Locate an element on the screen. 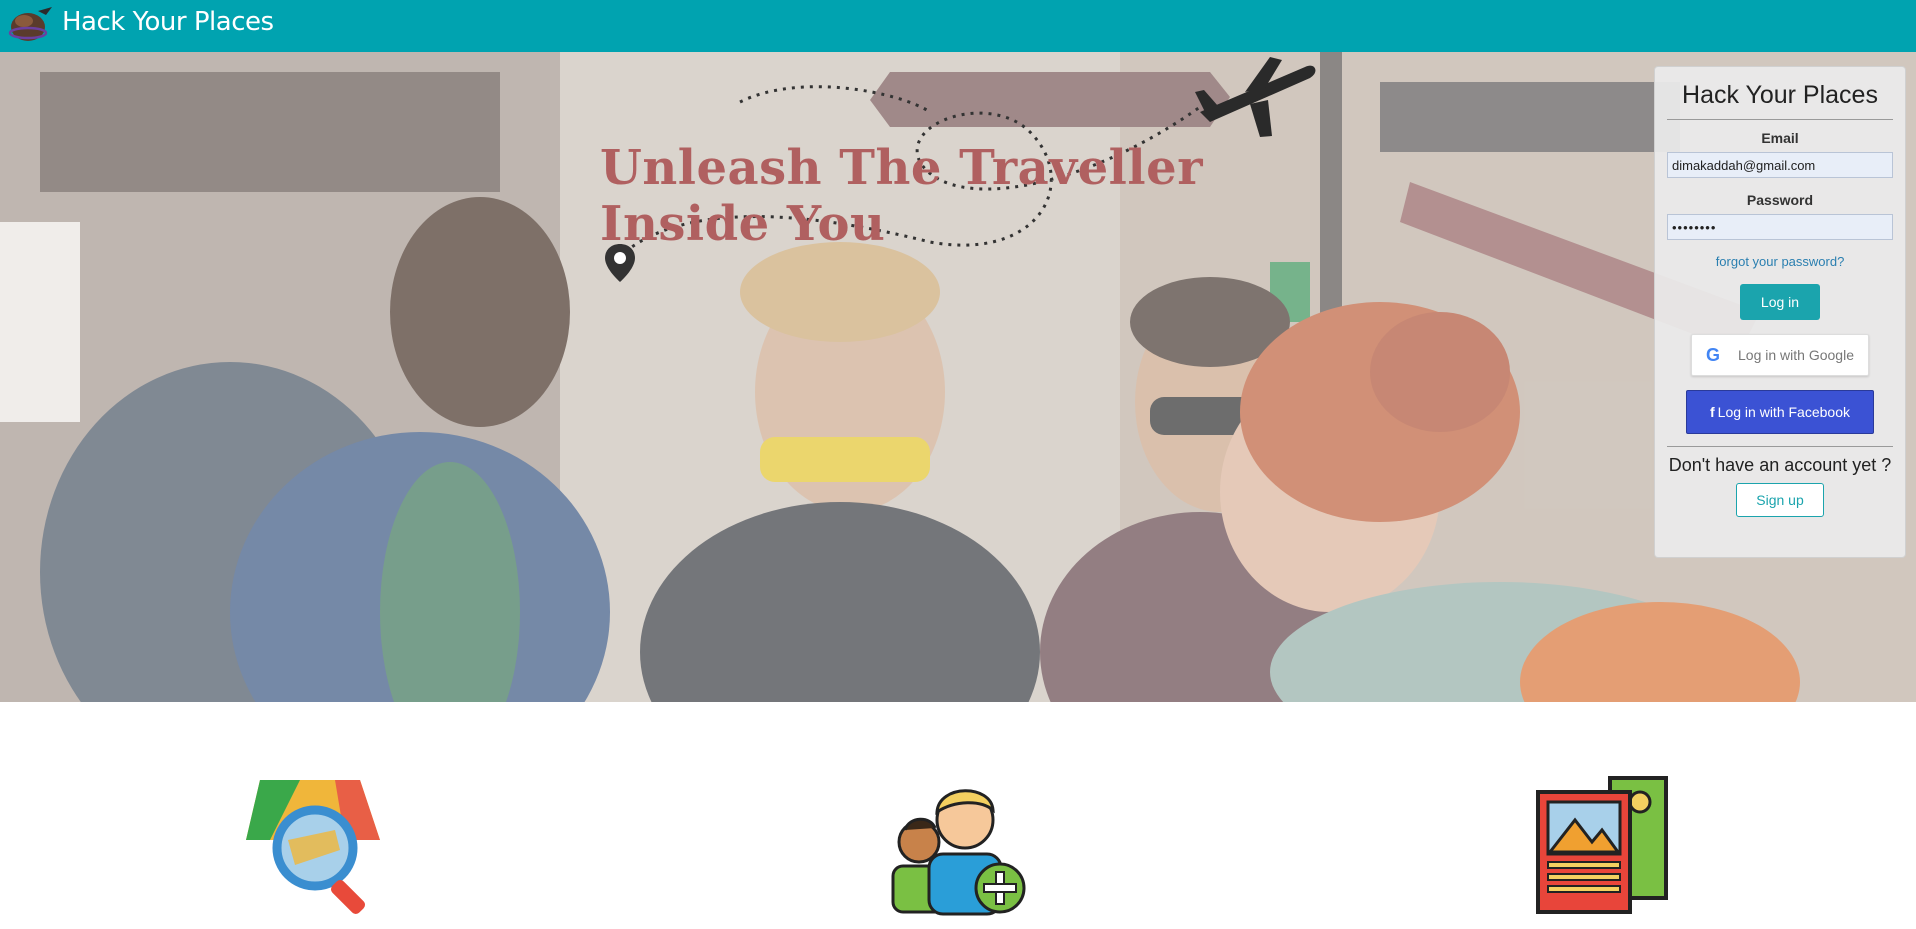 Image resolution: width=1916 pixels, height=929 pixels. facebook-icon: f is located at coordinates (1712, 412).